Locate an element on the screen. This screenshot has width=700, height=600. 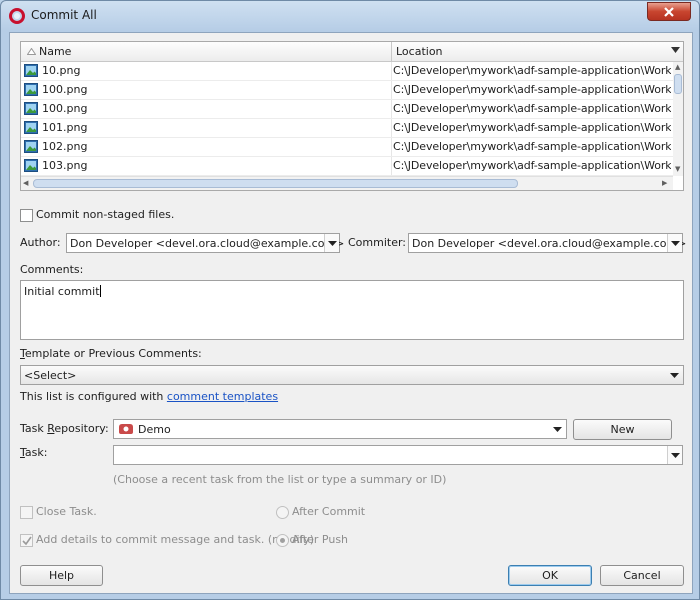
task-repository-select: Demo is located at coordinates (340, 429).